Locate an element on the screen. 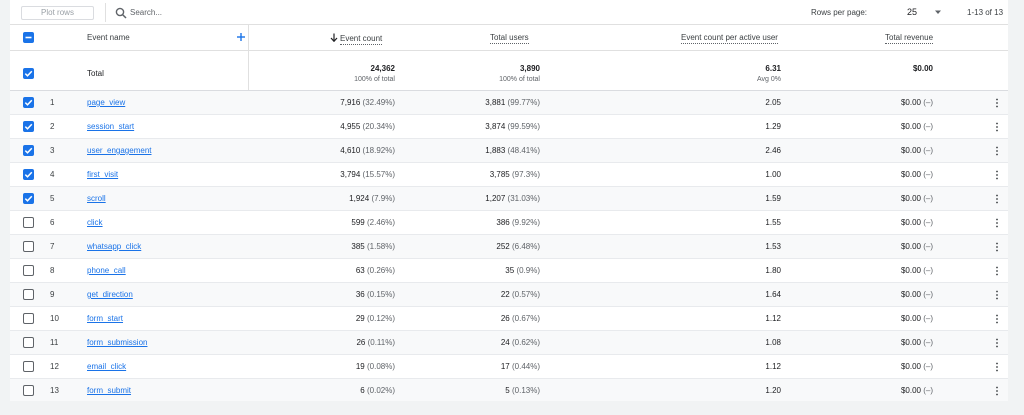 The image size is (1024, 415). event-name-link: session_start is located at coordinates (110, 126).